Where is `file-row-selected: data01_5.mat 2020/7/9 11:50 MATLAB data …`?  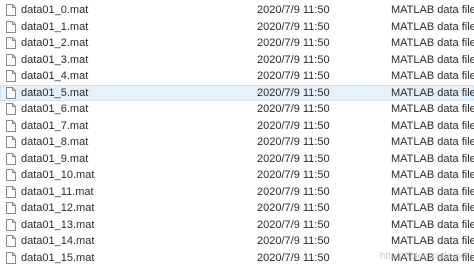
file-row-selected: data01_5.mat 2020/7/9 11:50 MATLAB data … is located at coordinates (237, 93).